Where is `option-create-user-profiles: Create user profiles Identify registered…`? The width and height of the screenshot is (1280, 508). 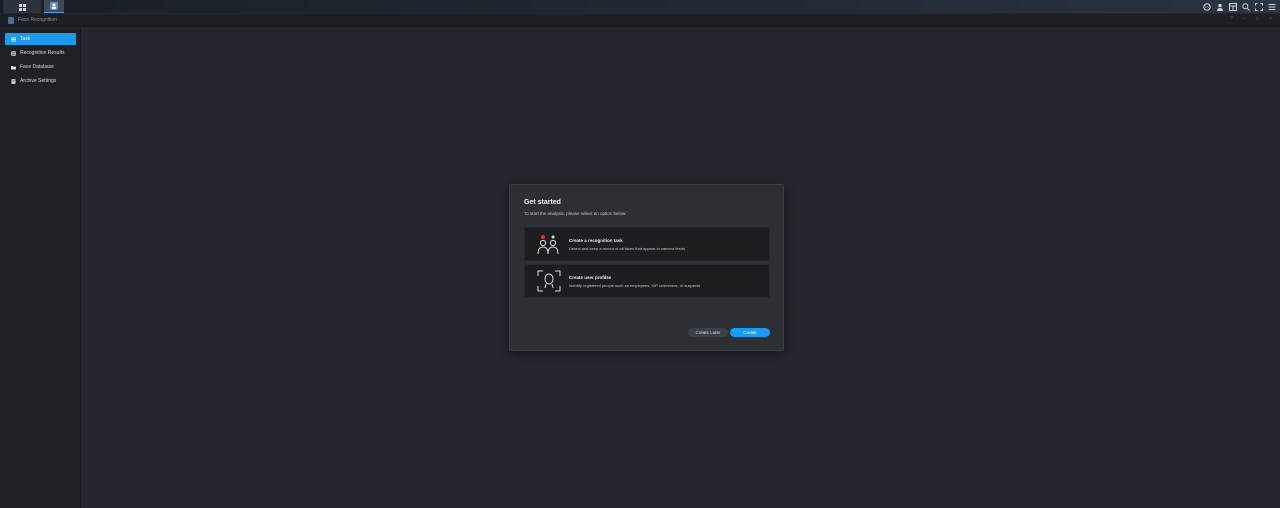 option-create-user-profiles: Create user profiles Identify registered… is located at coordinates (647, 281).